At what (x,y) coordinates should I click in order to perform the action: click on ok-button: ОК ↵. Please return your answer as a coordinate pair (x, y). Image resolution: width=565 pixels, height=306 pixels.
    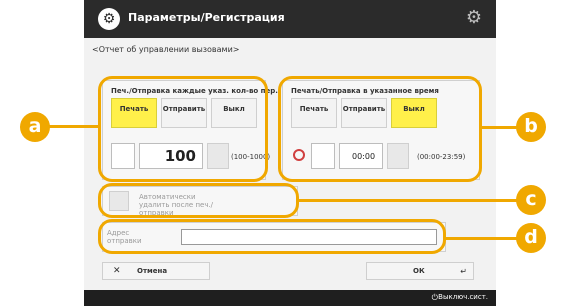
    Looking at the image, I should click on (420, 271).